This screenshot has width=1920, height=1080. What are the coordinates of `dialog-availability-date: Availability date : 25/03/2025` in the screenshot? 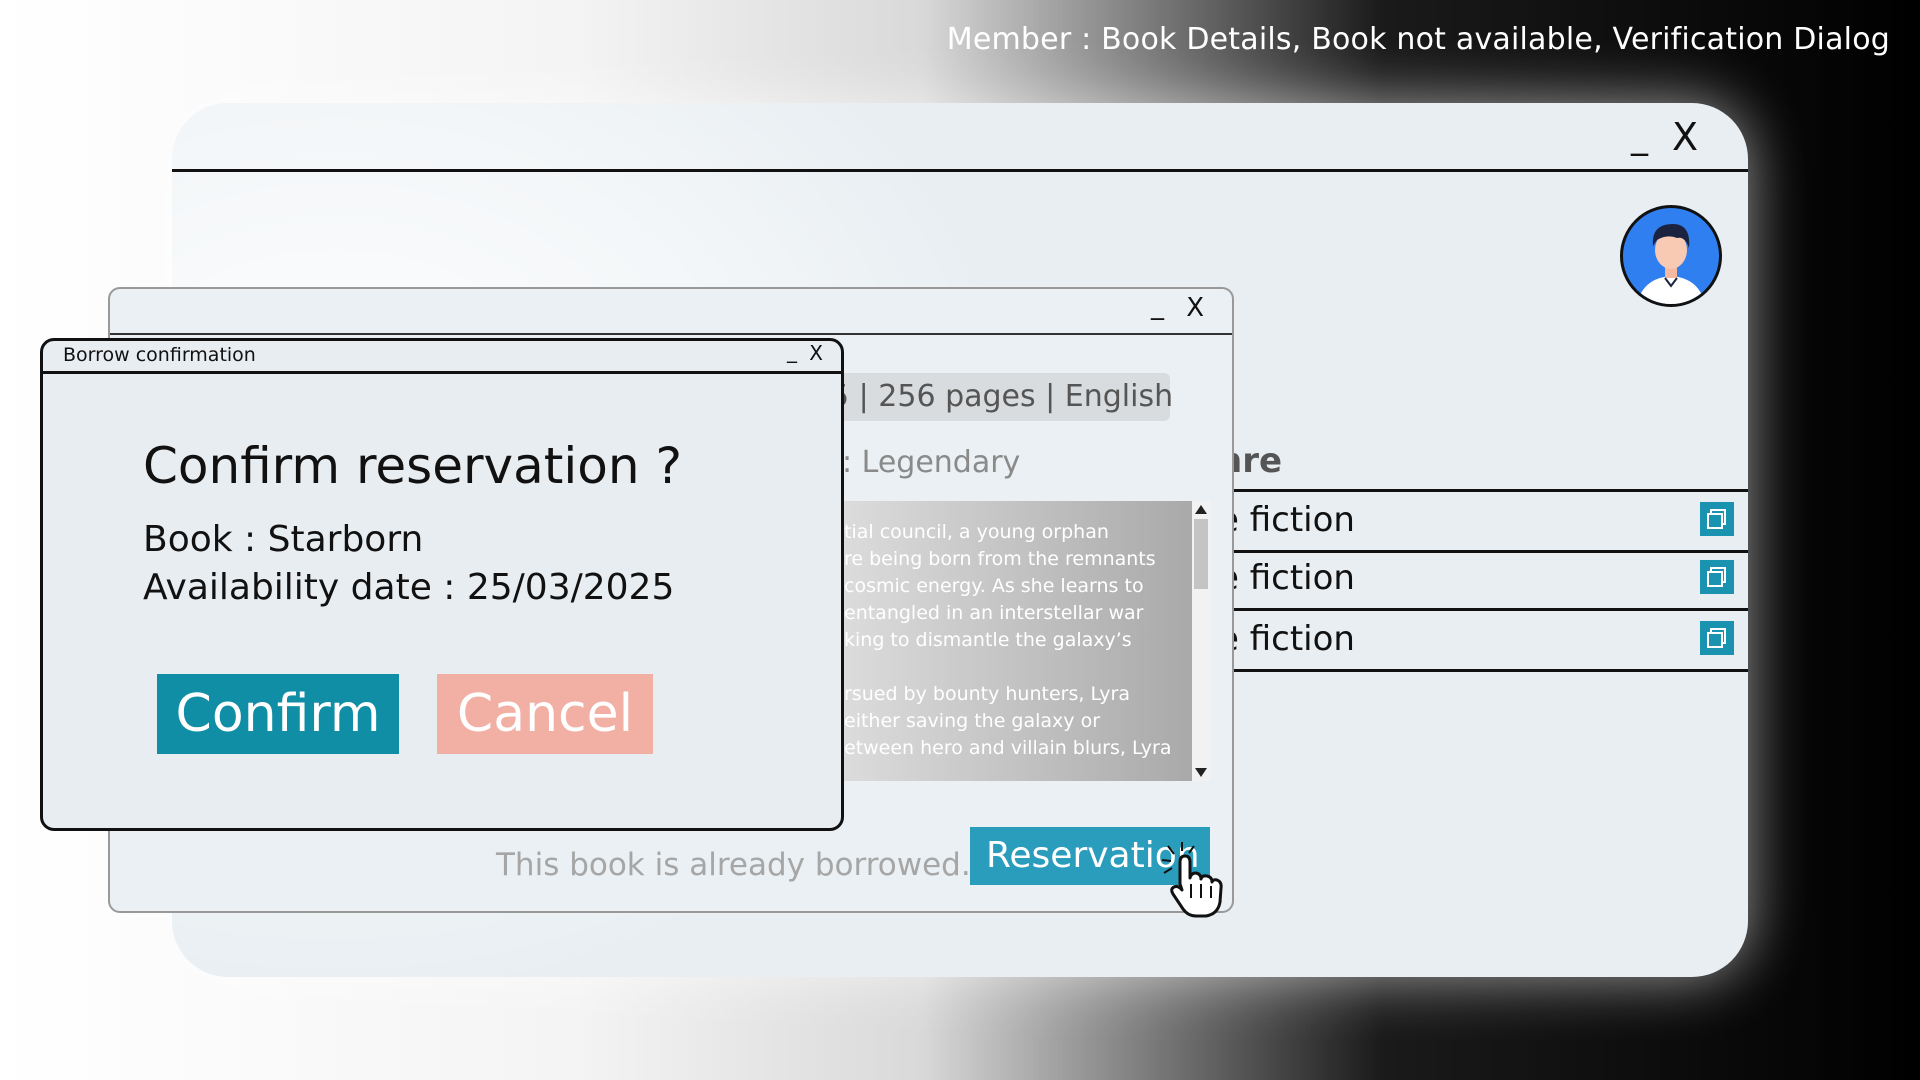 It's located at (409, 587).